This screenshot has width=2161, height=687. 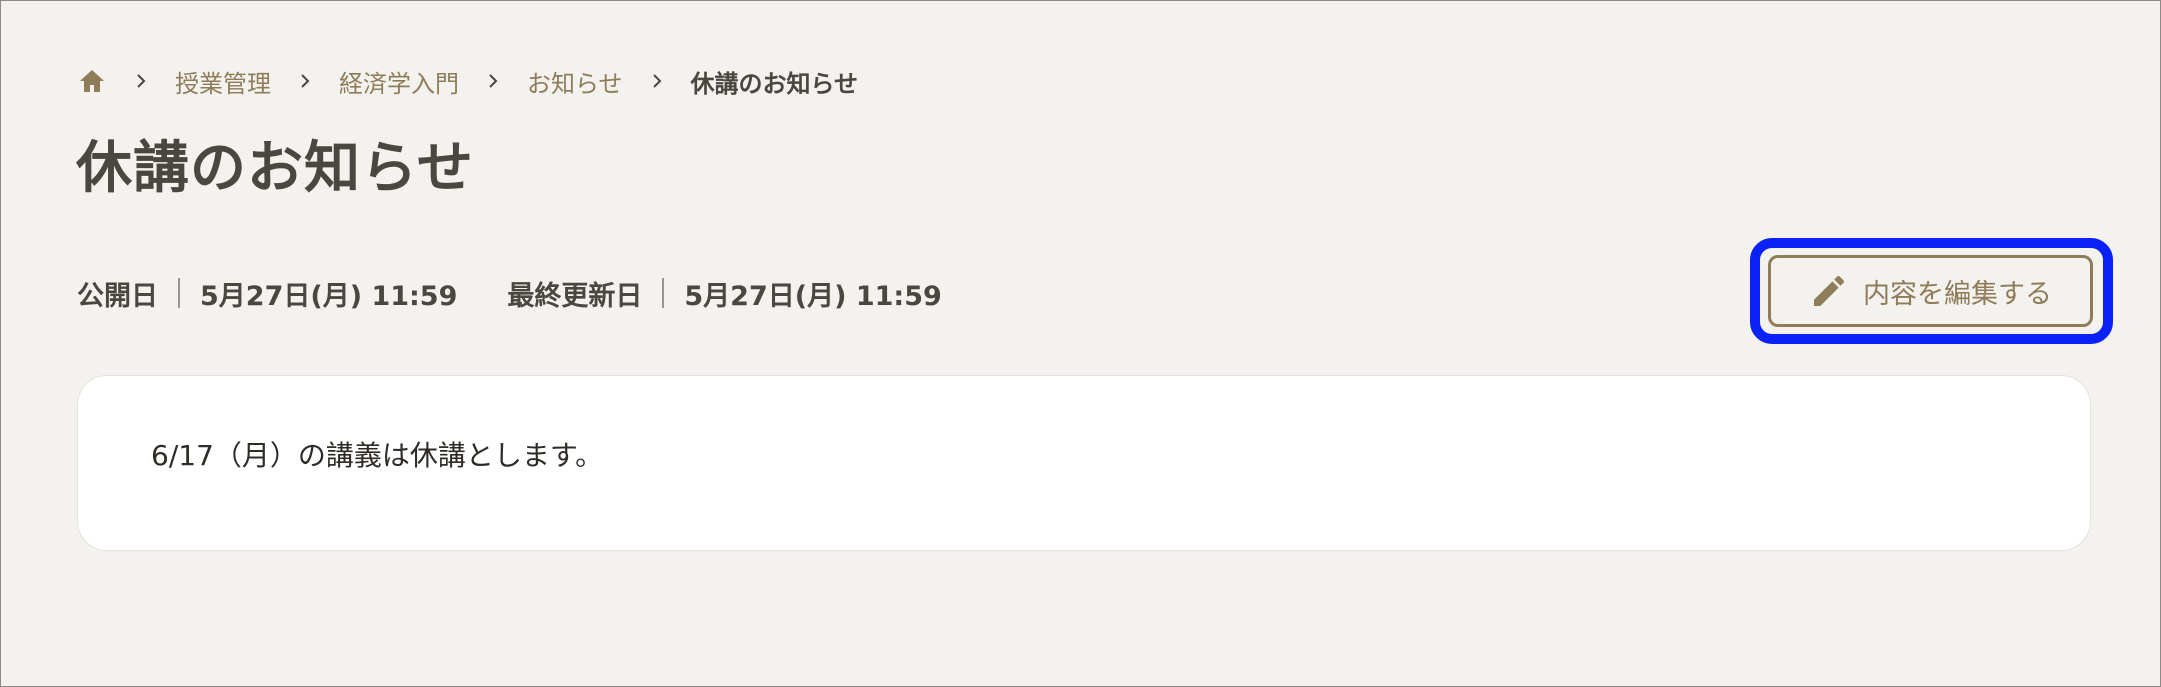 What do you see at coordinates (117, 296) in the screenshot?
I see `published-label: 公開日` at bounding box center [117, 296].